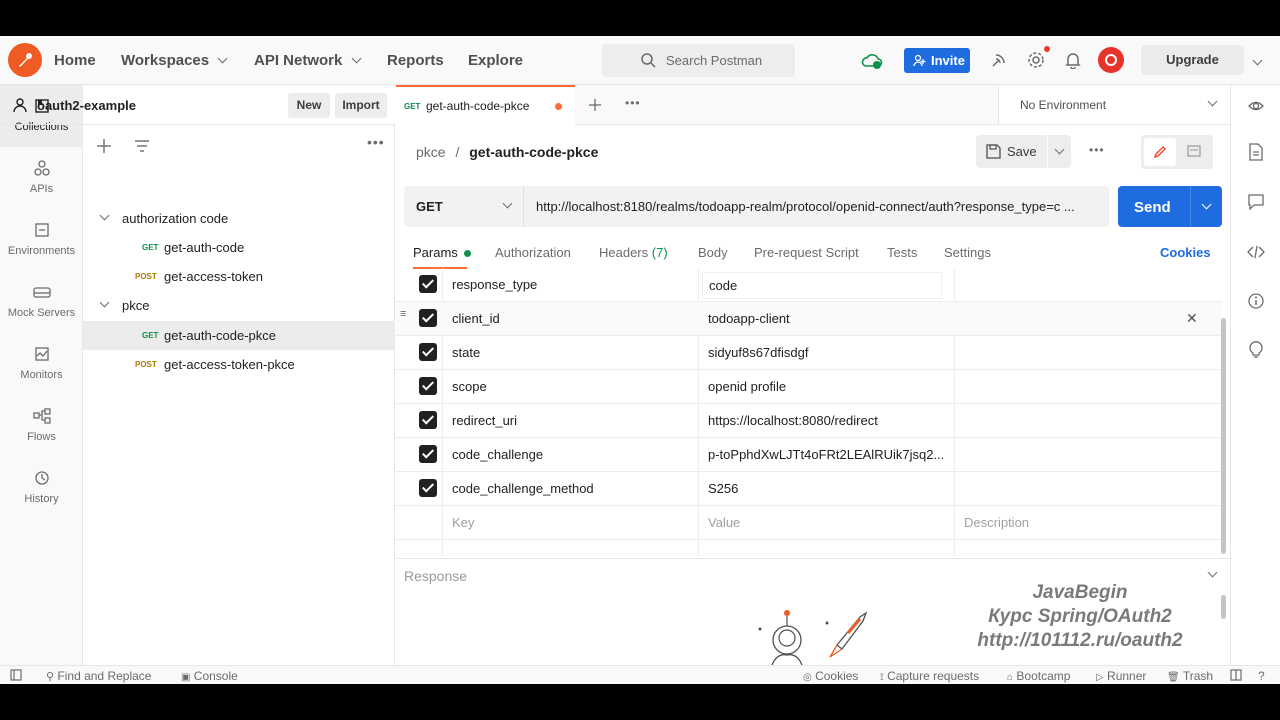 Image resolution: width=1280 pixels, height=720 pixels. I want to click on send-button: Send, so click(1152, 207).